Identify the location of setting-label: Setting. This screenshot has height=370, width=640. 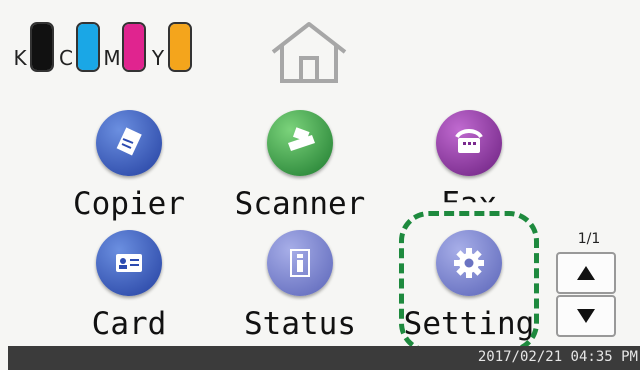
(469, 324).